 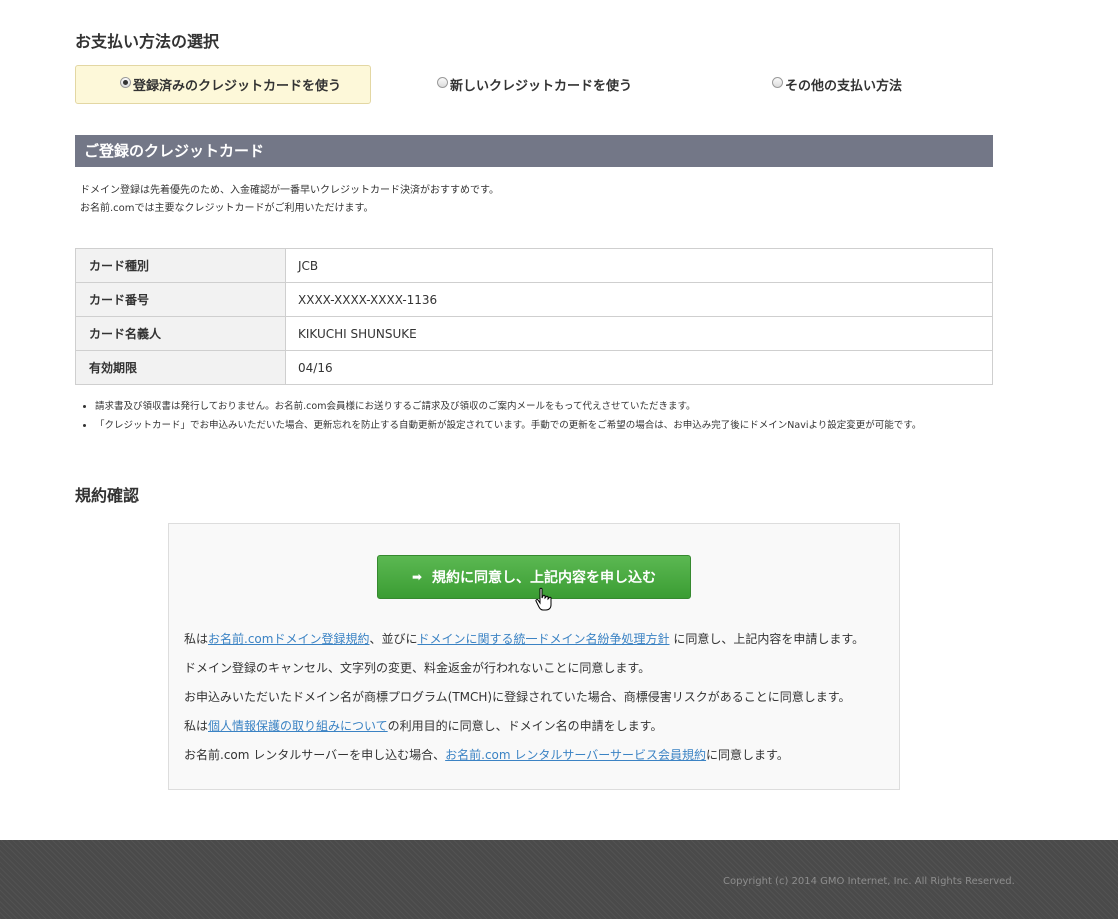 I want to click on terms-line-4: 私は個人情報保護の取り組みについての利用目的に同意し、ドメイン名の申請をします。, so click(x=524, y=726).